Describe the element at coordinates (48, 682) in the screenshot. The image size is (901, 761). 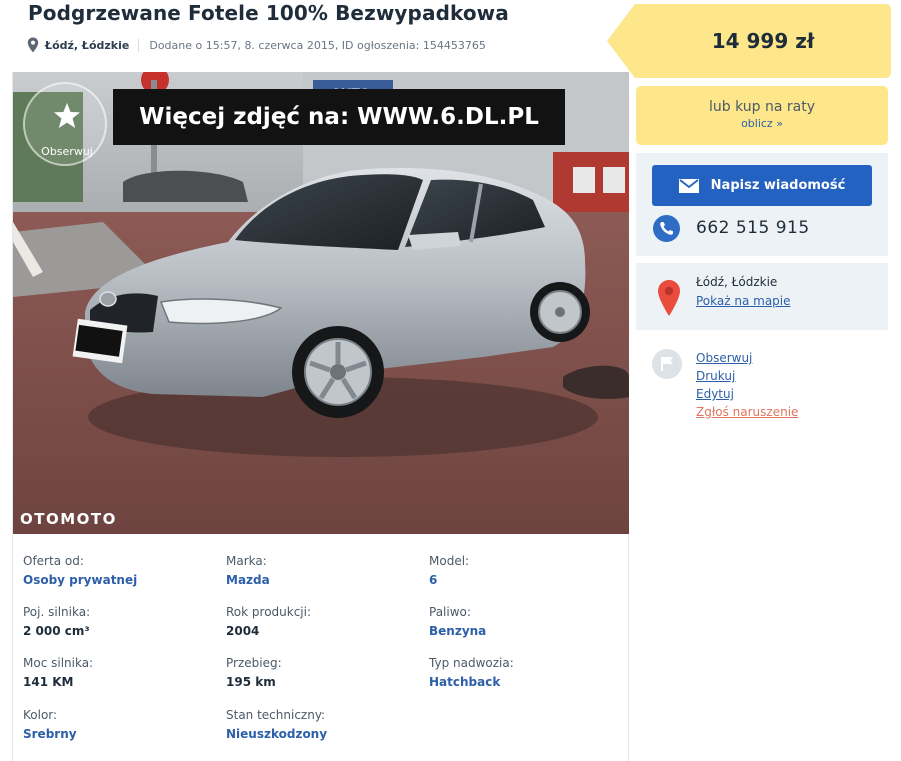
I see `param-value: 141 KM` at that location.